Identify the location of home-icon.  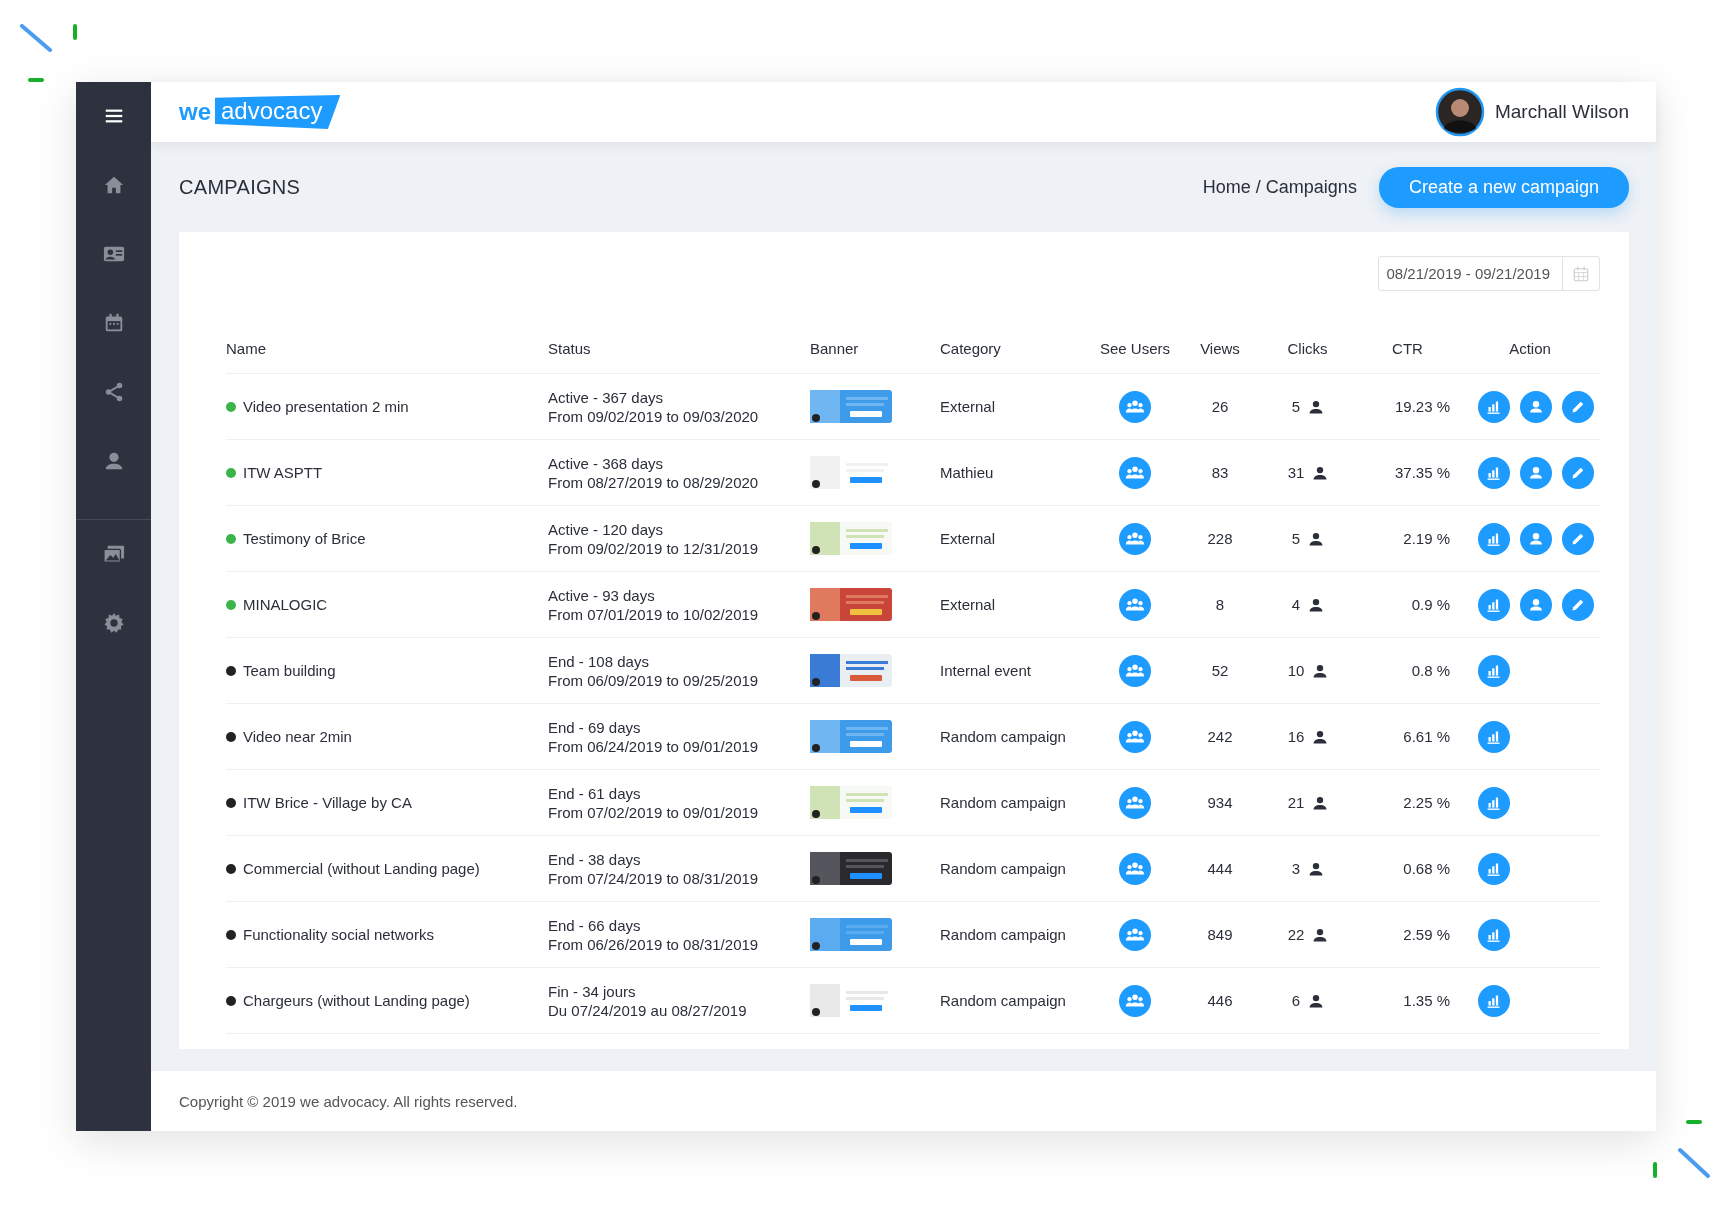
(113, 185).